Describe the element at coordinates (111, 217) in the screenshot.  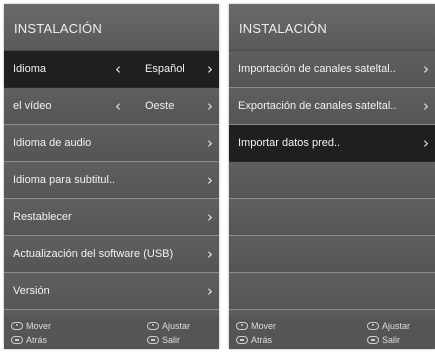
I see `menu-item-reset: Restablecer ›` at that location.